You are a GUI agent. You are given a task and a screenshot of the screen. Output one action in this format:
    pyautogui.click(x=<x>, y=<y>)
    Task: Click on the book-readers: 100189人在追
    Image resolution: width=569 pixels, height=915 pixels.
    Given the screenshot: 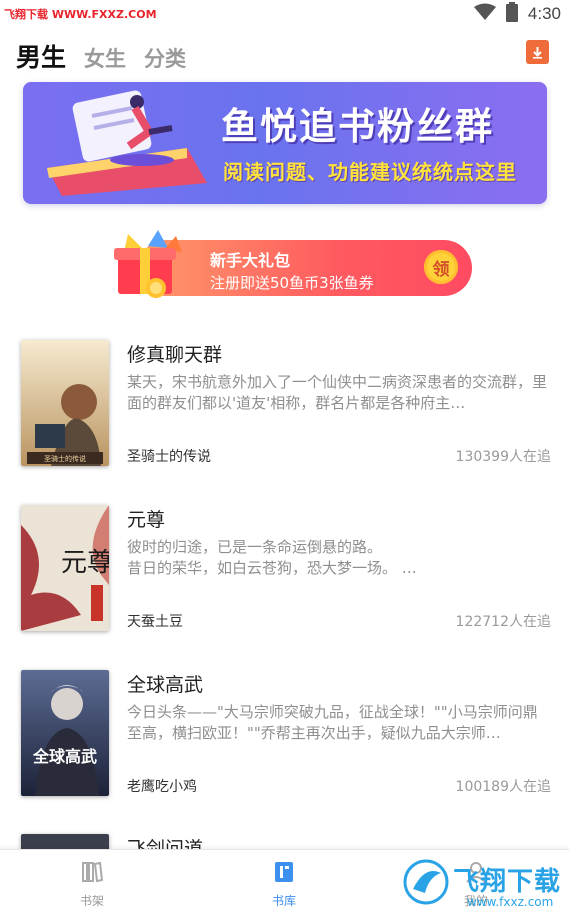 What is the action you would take?
    pyautogui.click(x=503, y=787)
    